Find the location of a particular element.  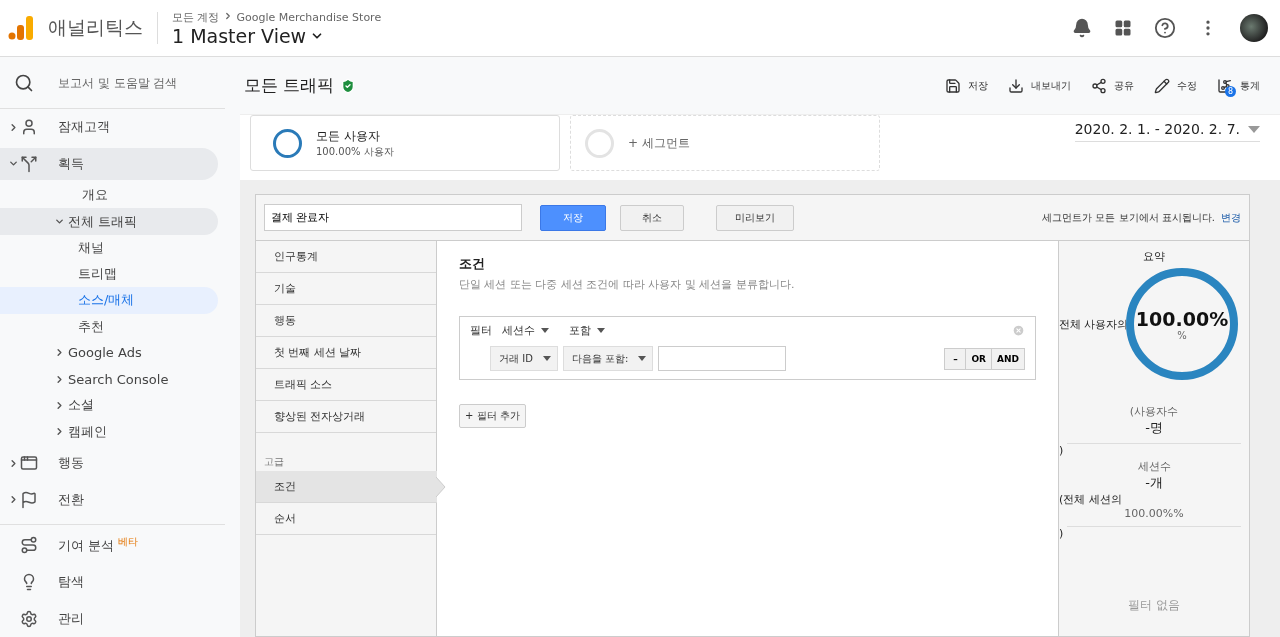

report-title: 모든 트래픽 is located at coordinates (289, 85).